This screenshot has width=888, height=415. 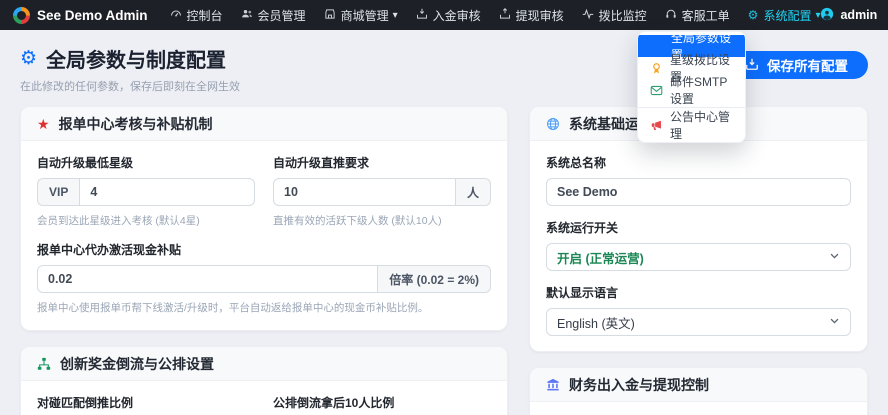 What do you see at coordinates (334, 403) in the screenshot?
I see `field-public-row-ratio: 公排倒流拿后10人比例 倍率` at bounding box center [334, 403].